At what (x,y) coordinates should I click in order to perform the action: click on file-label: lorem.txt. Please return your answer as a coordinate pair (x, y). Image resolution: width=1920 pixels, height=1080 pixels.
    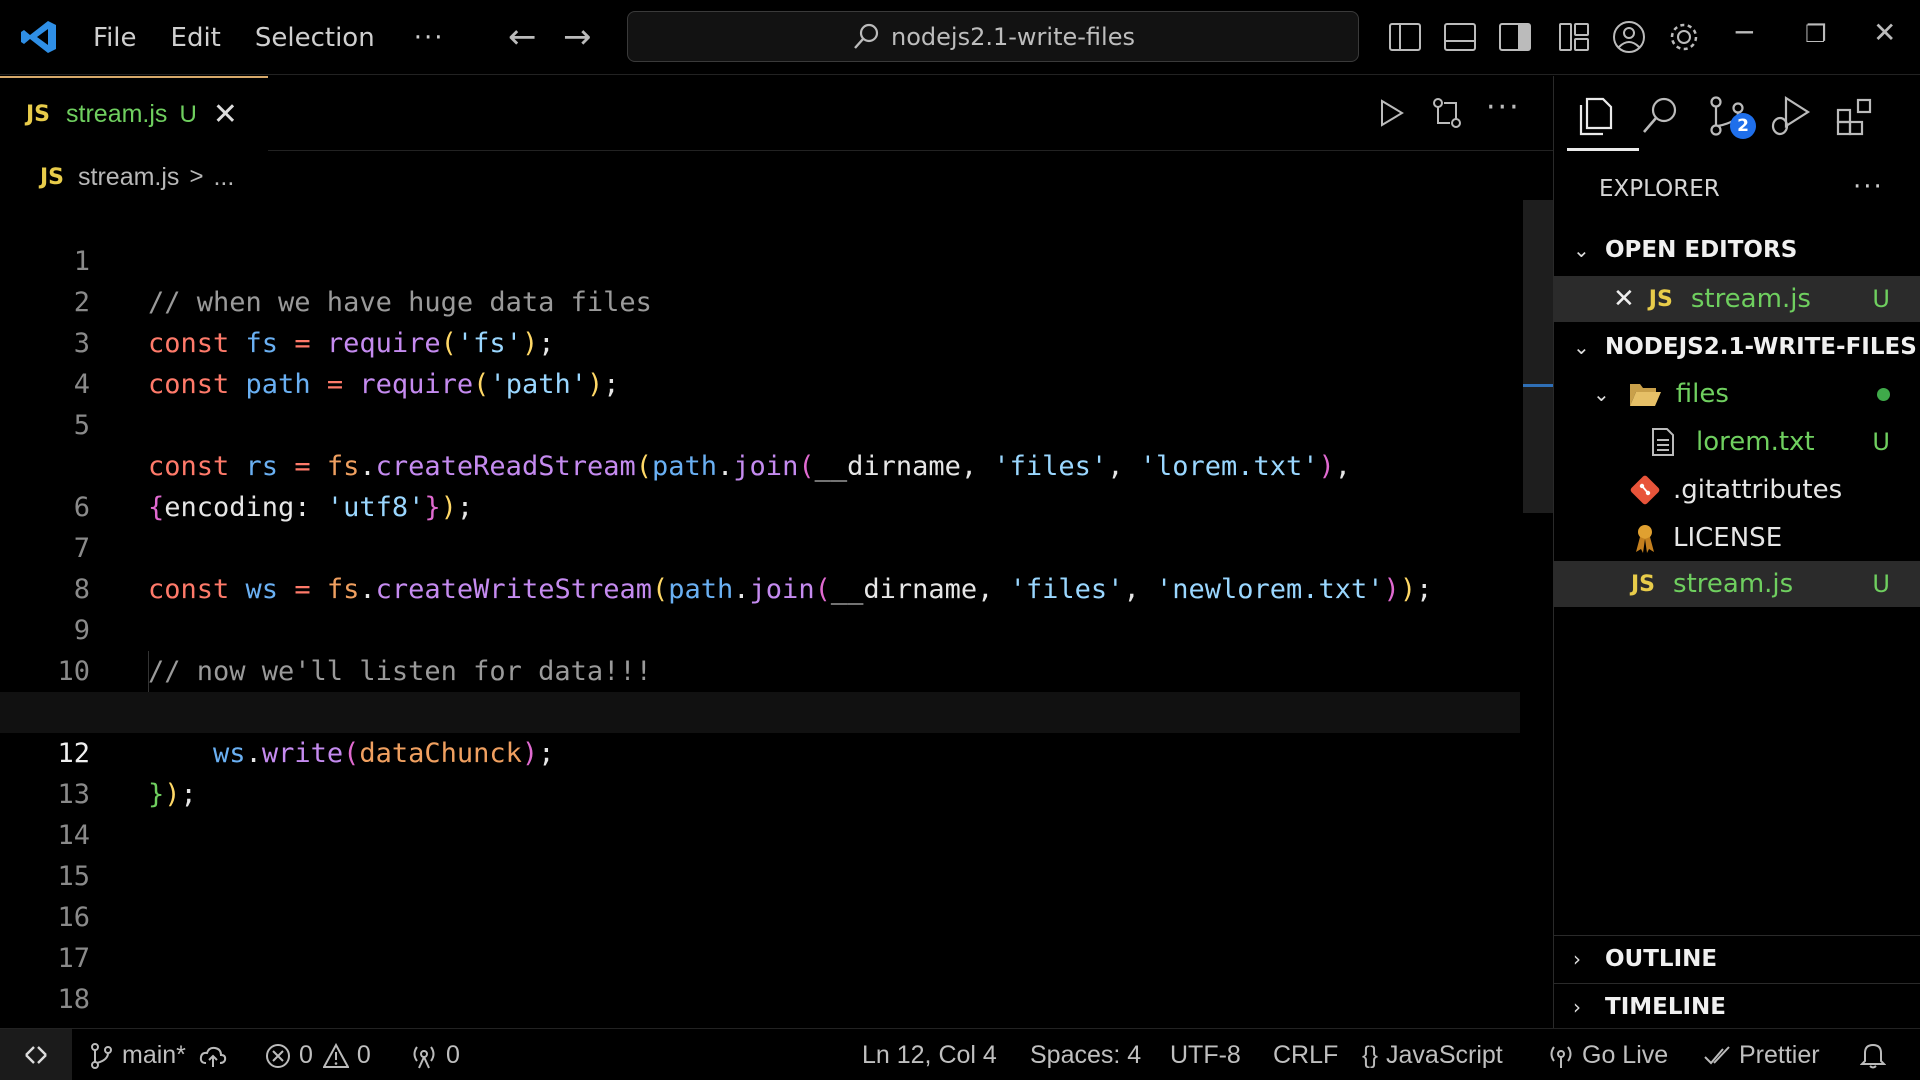
    Looking at the image, I should click on (1755, 442).